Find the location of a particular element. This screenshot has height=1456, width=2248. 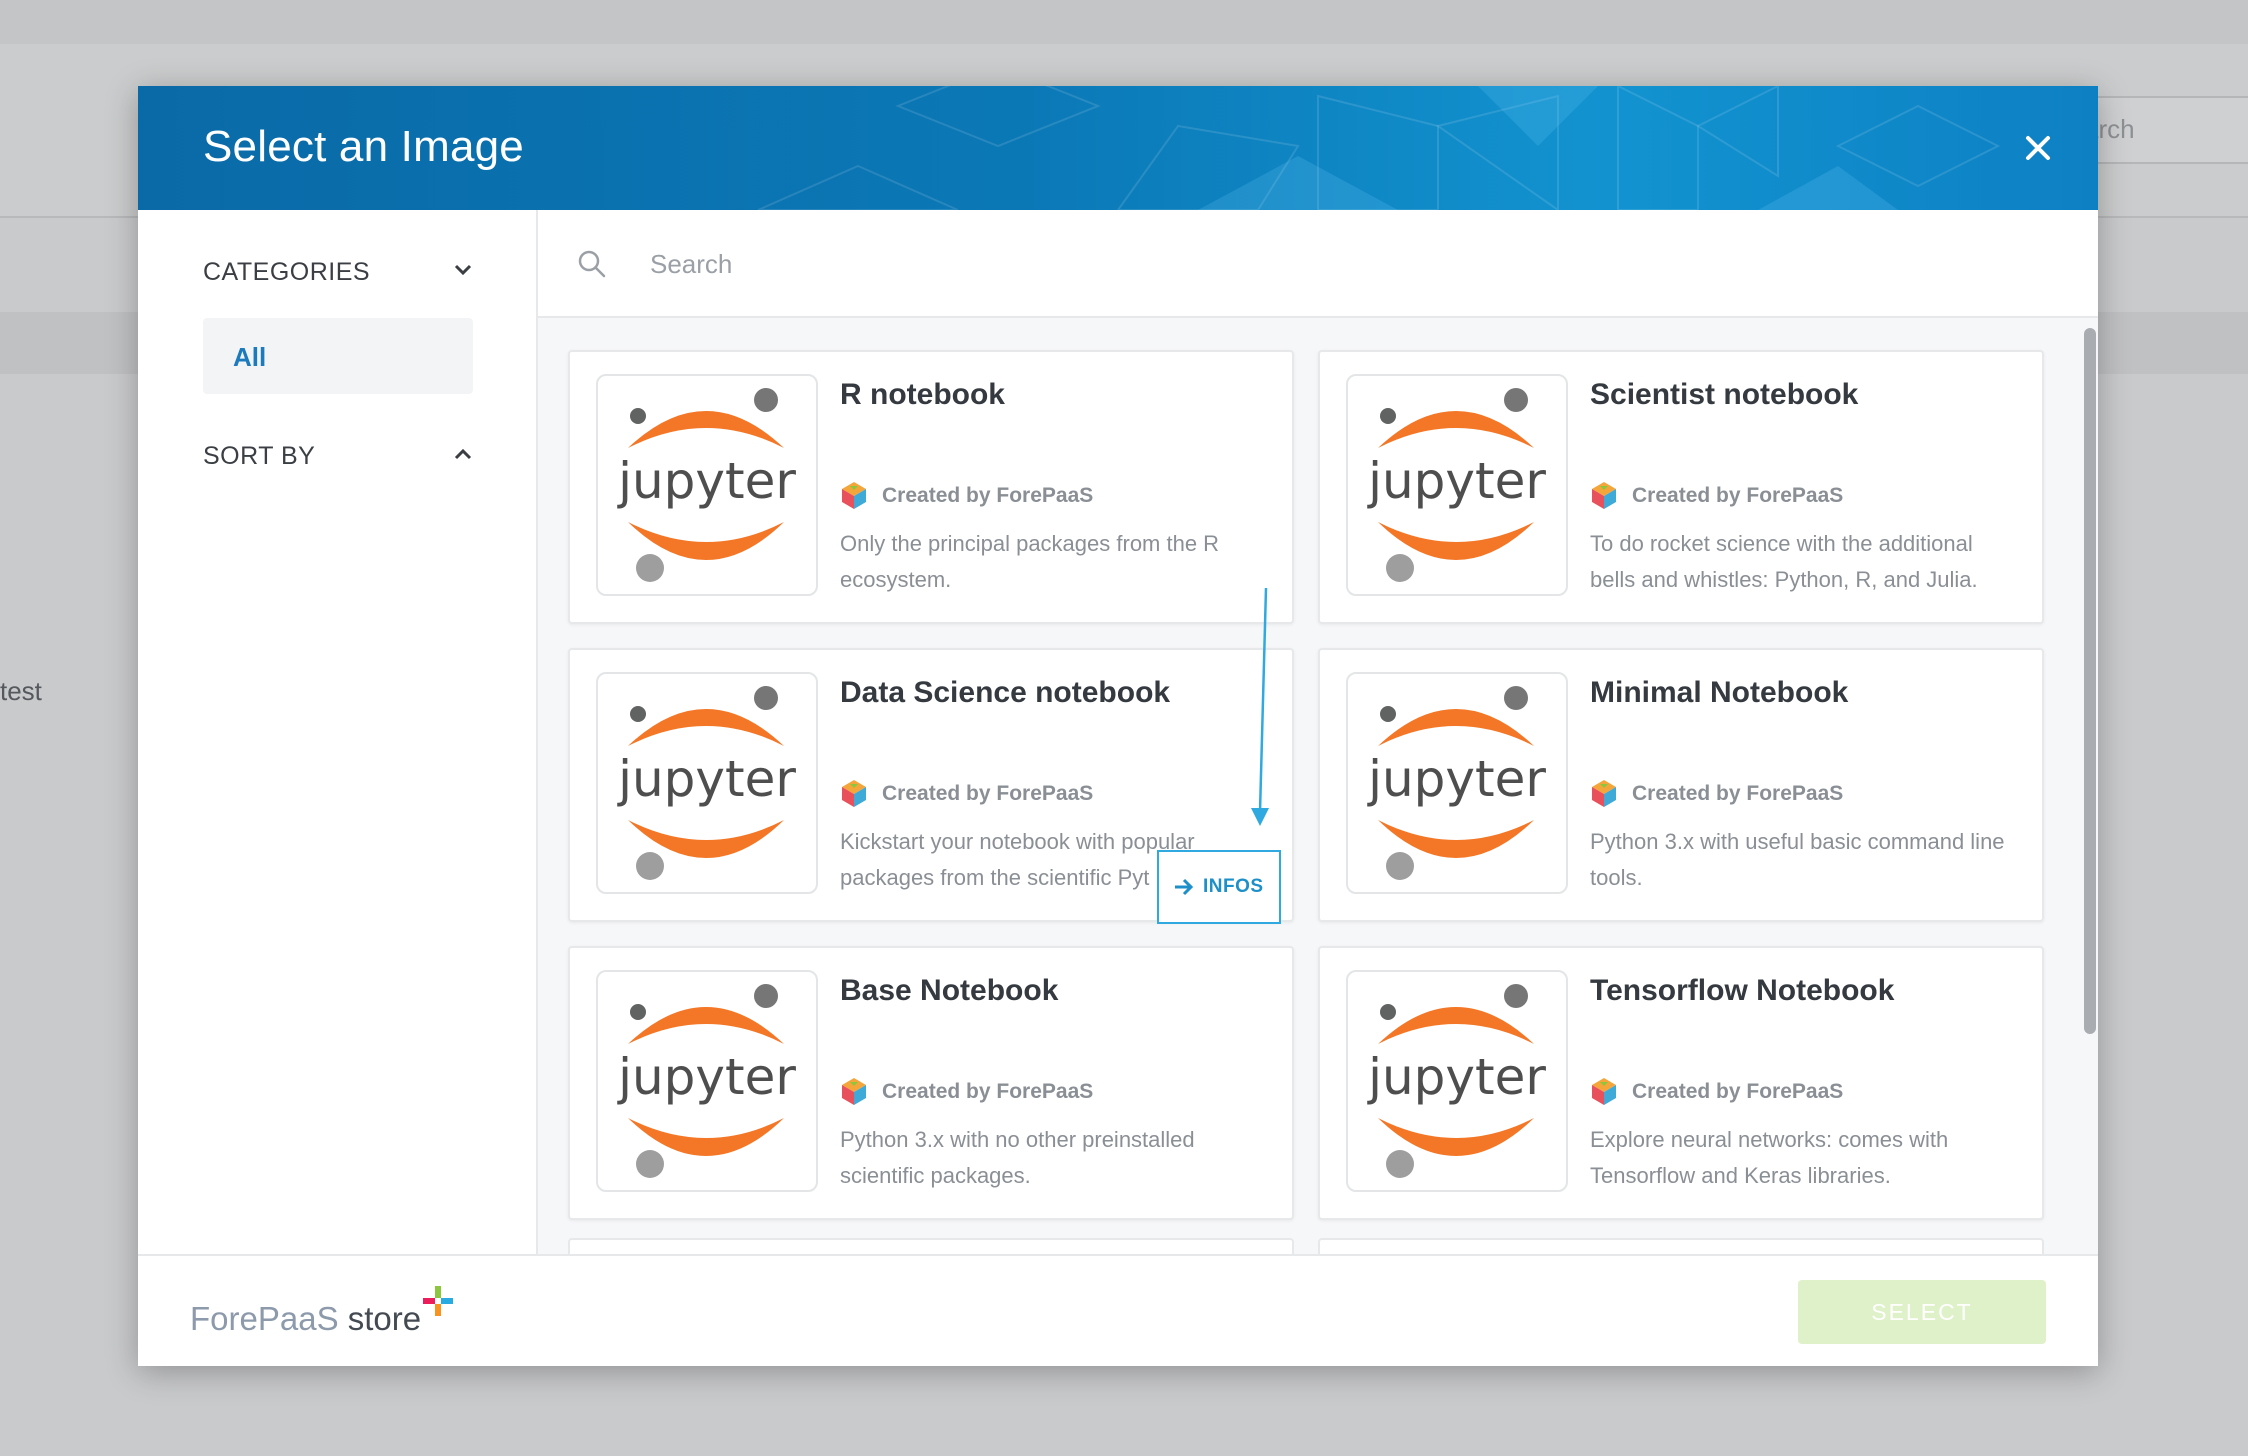

category-item-all: All is located at coordinates (338, 356).